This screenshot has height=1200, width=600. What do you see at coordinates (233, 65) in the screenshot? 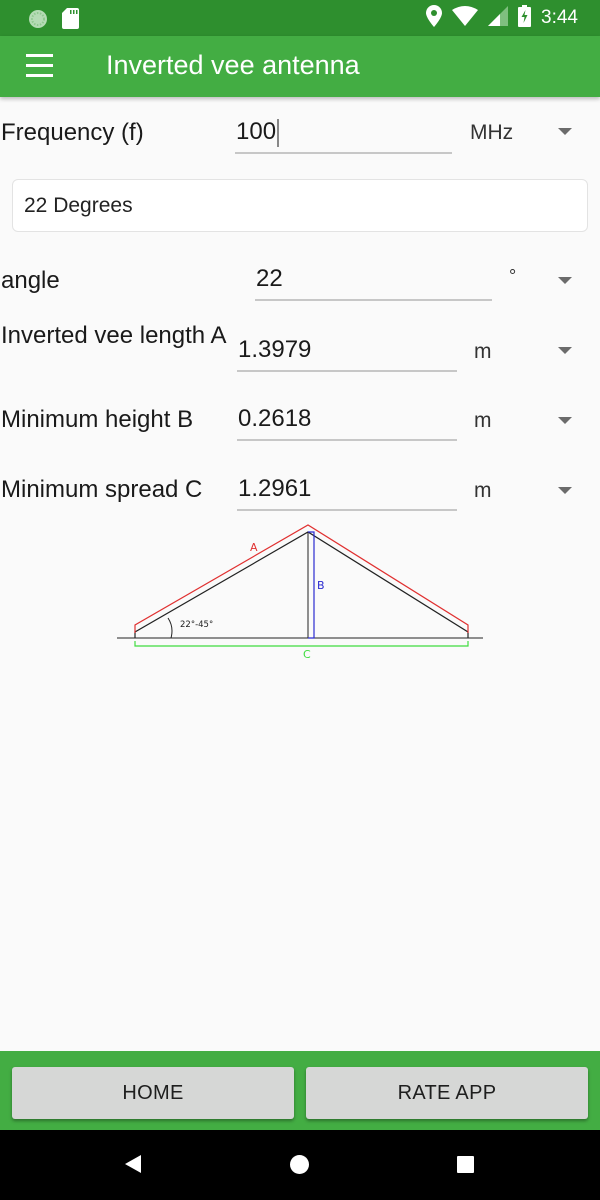
I see `page-title: Inverted vee antenna` at bounding box center [233, 65].